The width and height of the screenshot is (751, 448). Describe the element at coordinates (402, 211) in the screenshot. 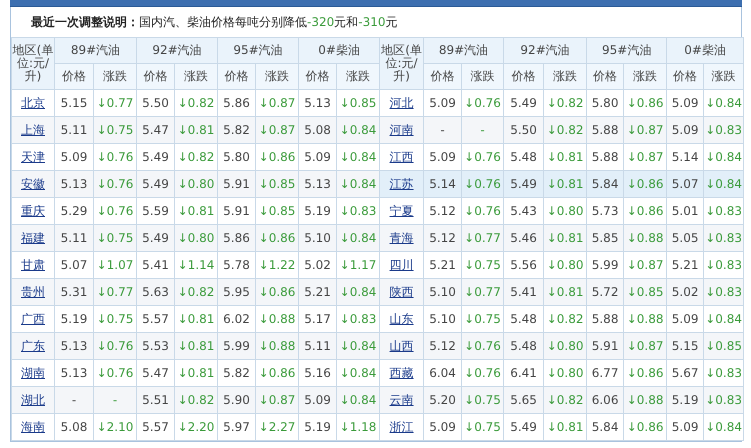

I see `region-link: 宁夏` at that location.